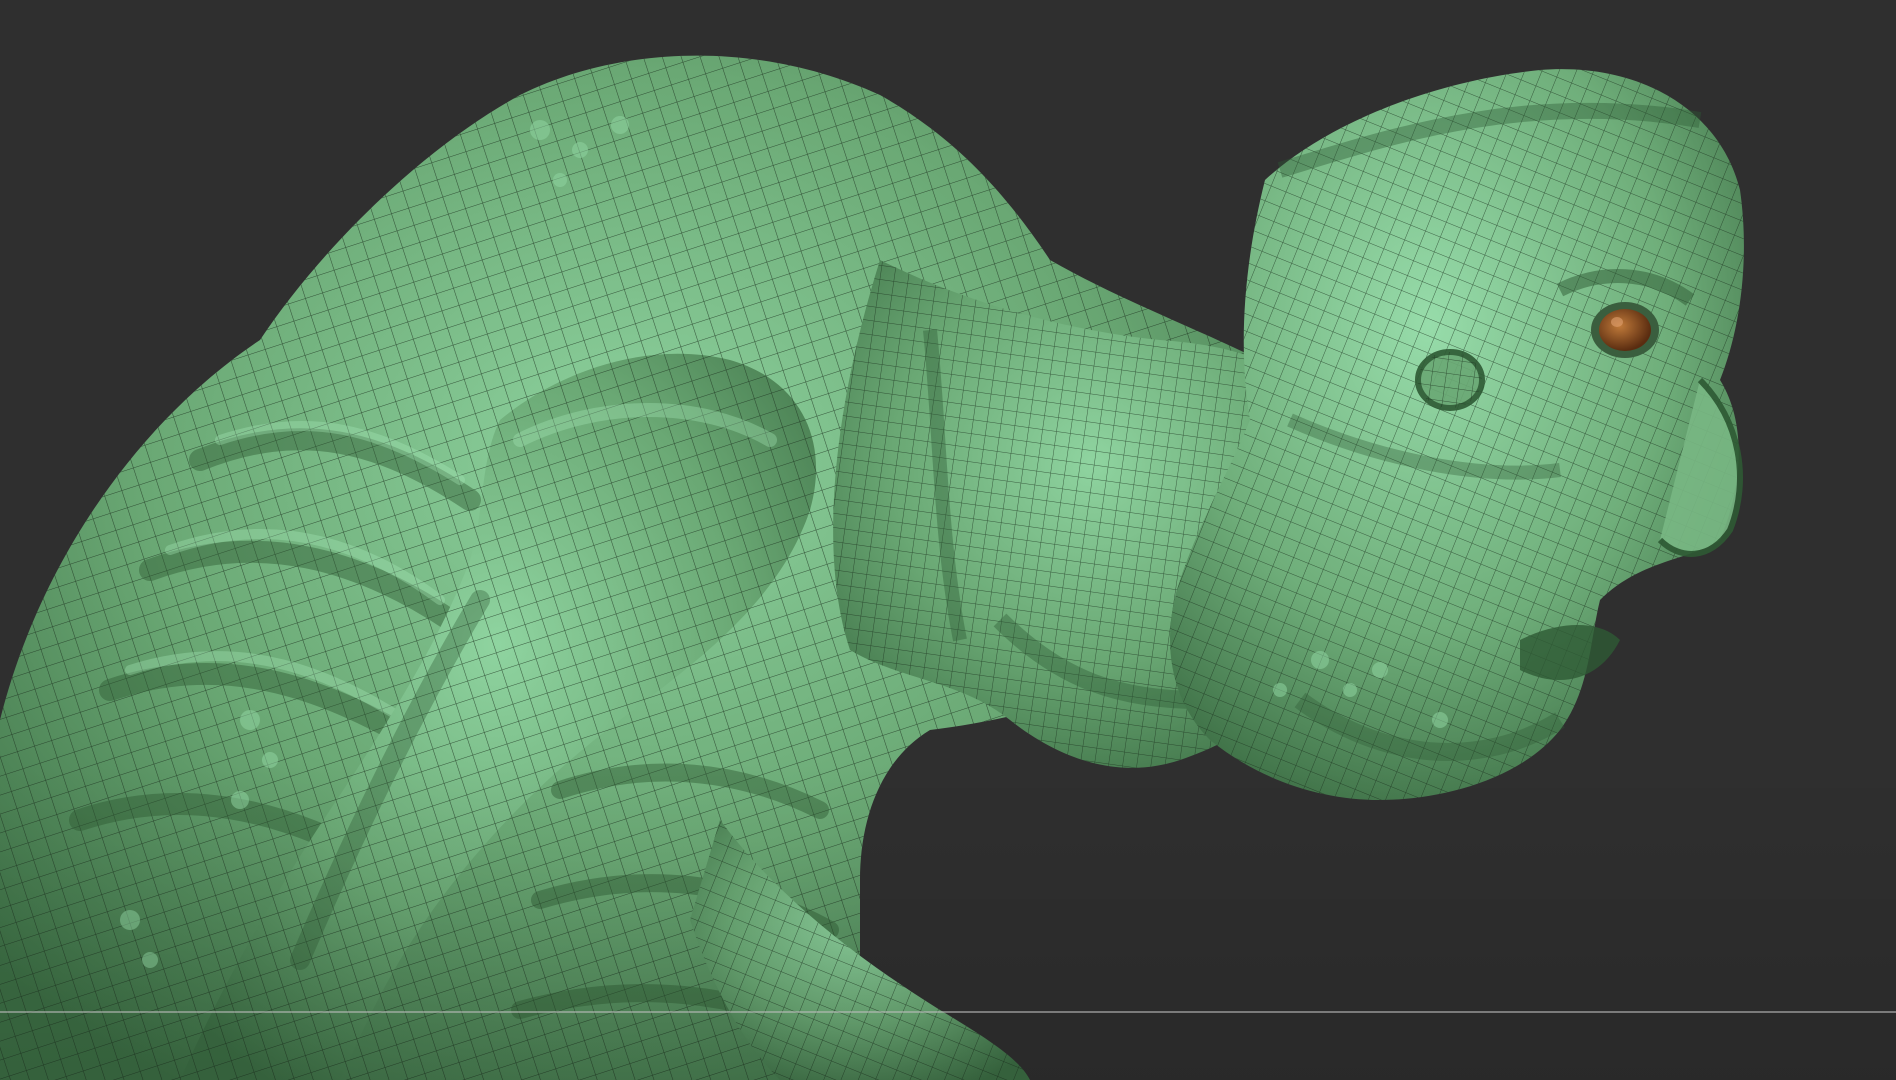 The width and height of the screenshot is (1896, 1080). I want to click on eye, so click(1625, 330).